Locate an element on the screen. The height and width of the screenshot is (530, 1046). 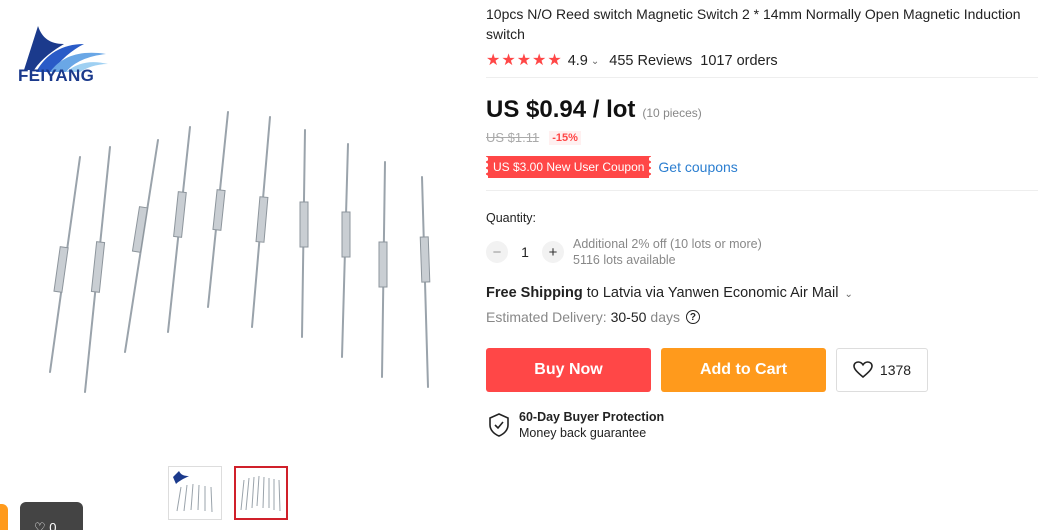
discount-badge: -15% is located at coordinates (565, 137).